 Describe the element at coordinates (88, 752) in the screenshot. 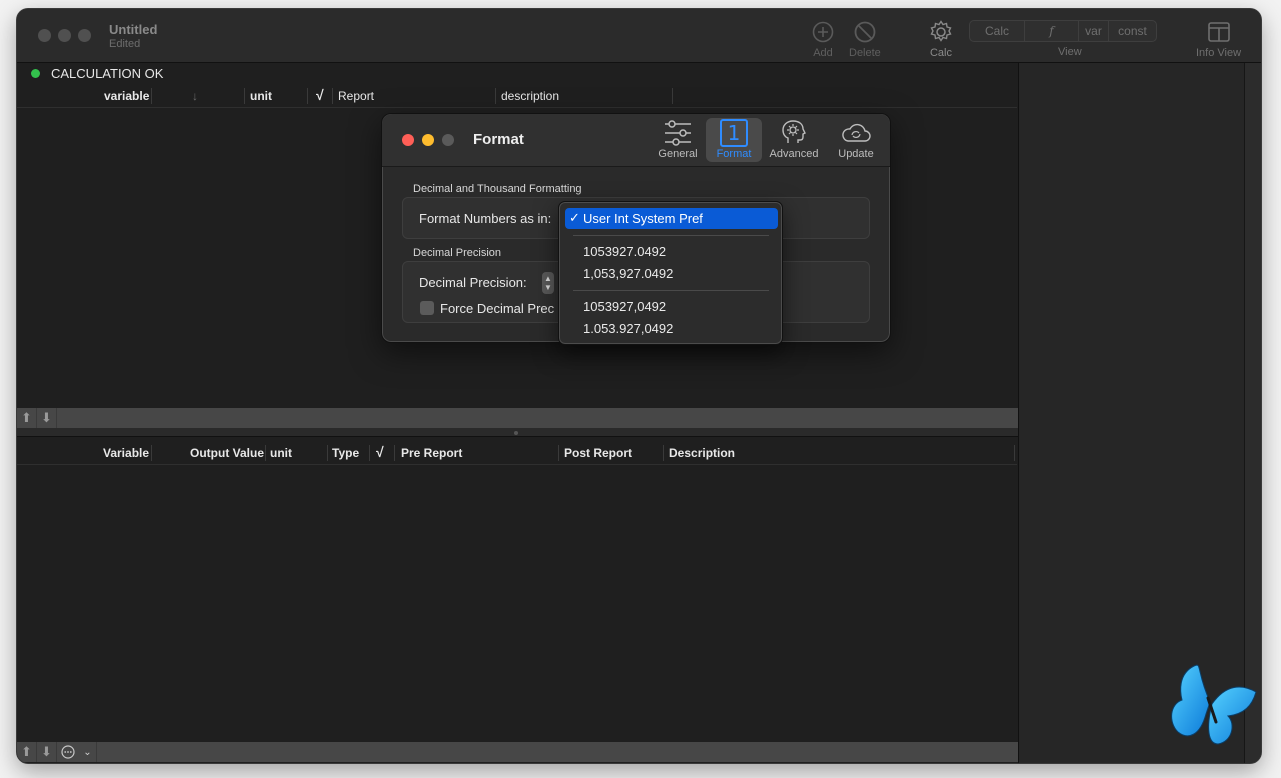

I see `chevron-down-icon: ⌄` at that location.